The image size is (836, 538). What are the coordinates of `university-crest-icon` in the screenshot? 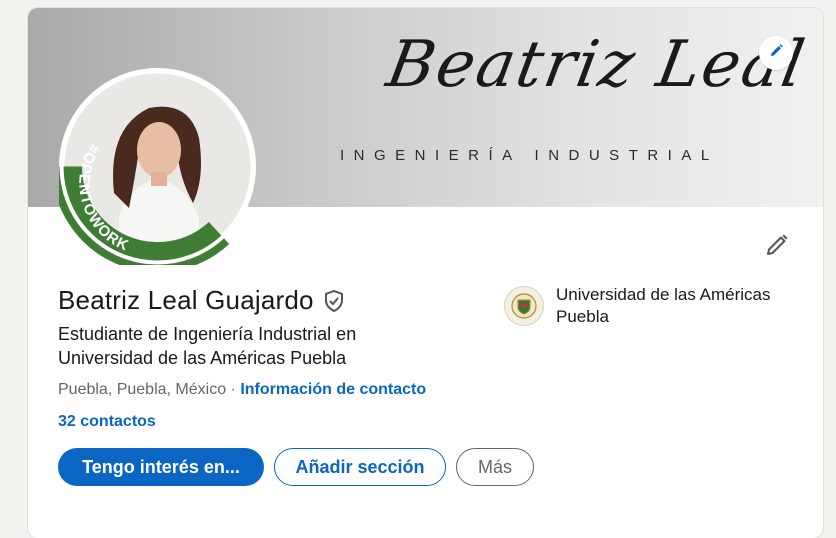 It's located at (524, 306).